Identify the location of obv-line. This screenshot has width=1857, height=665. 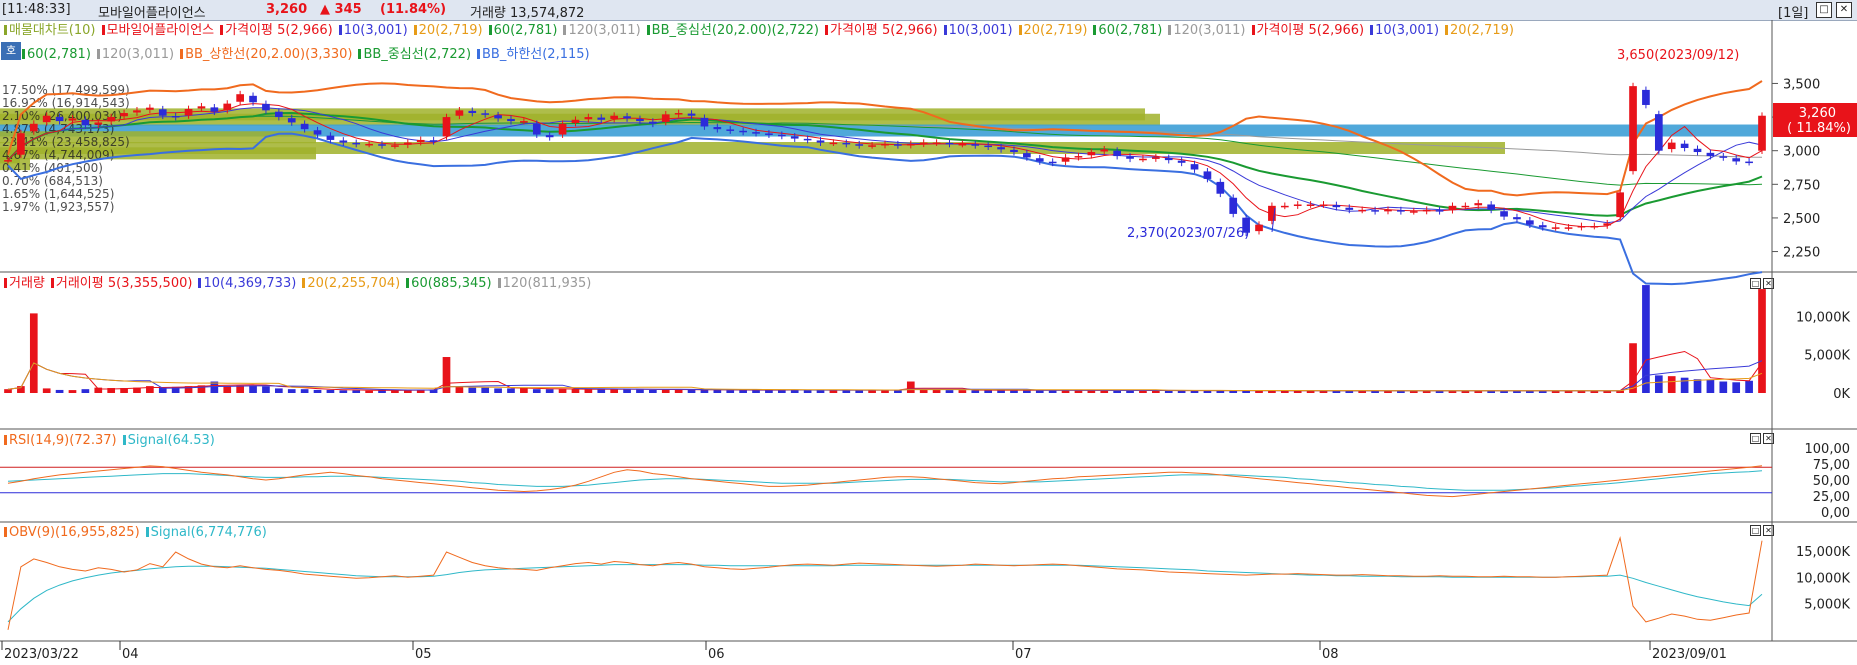
(885, 582).